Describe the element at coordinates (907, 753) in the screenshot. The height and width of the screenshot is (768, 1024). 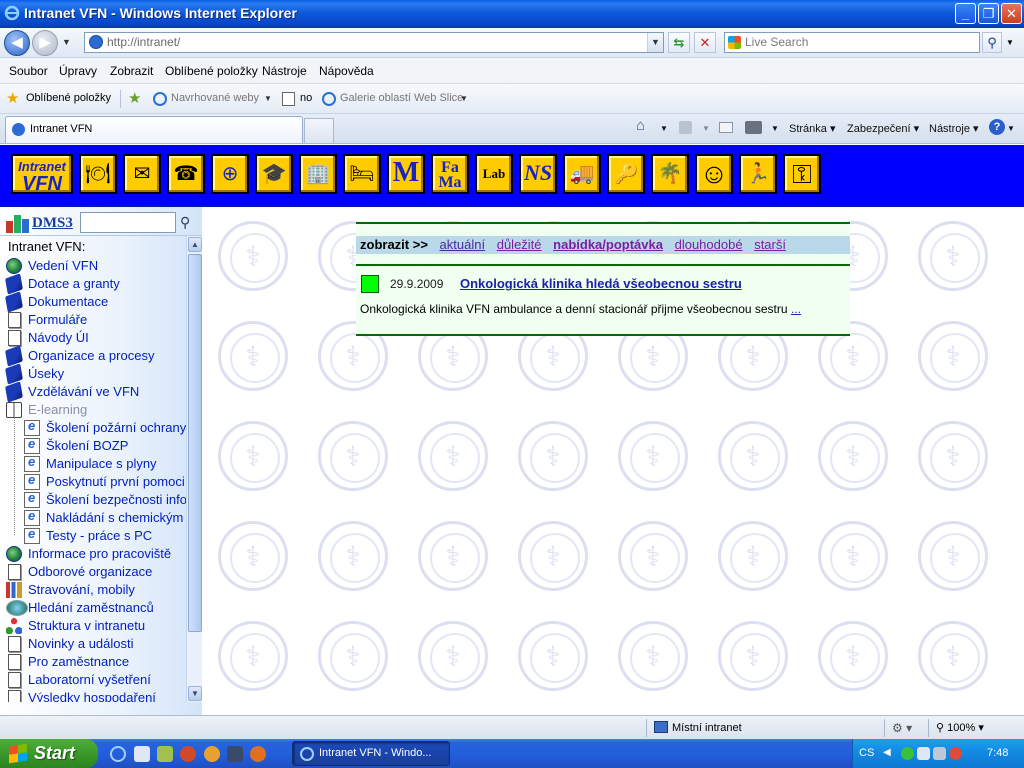
I see `tray-status-icon` at that location.